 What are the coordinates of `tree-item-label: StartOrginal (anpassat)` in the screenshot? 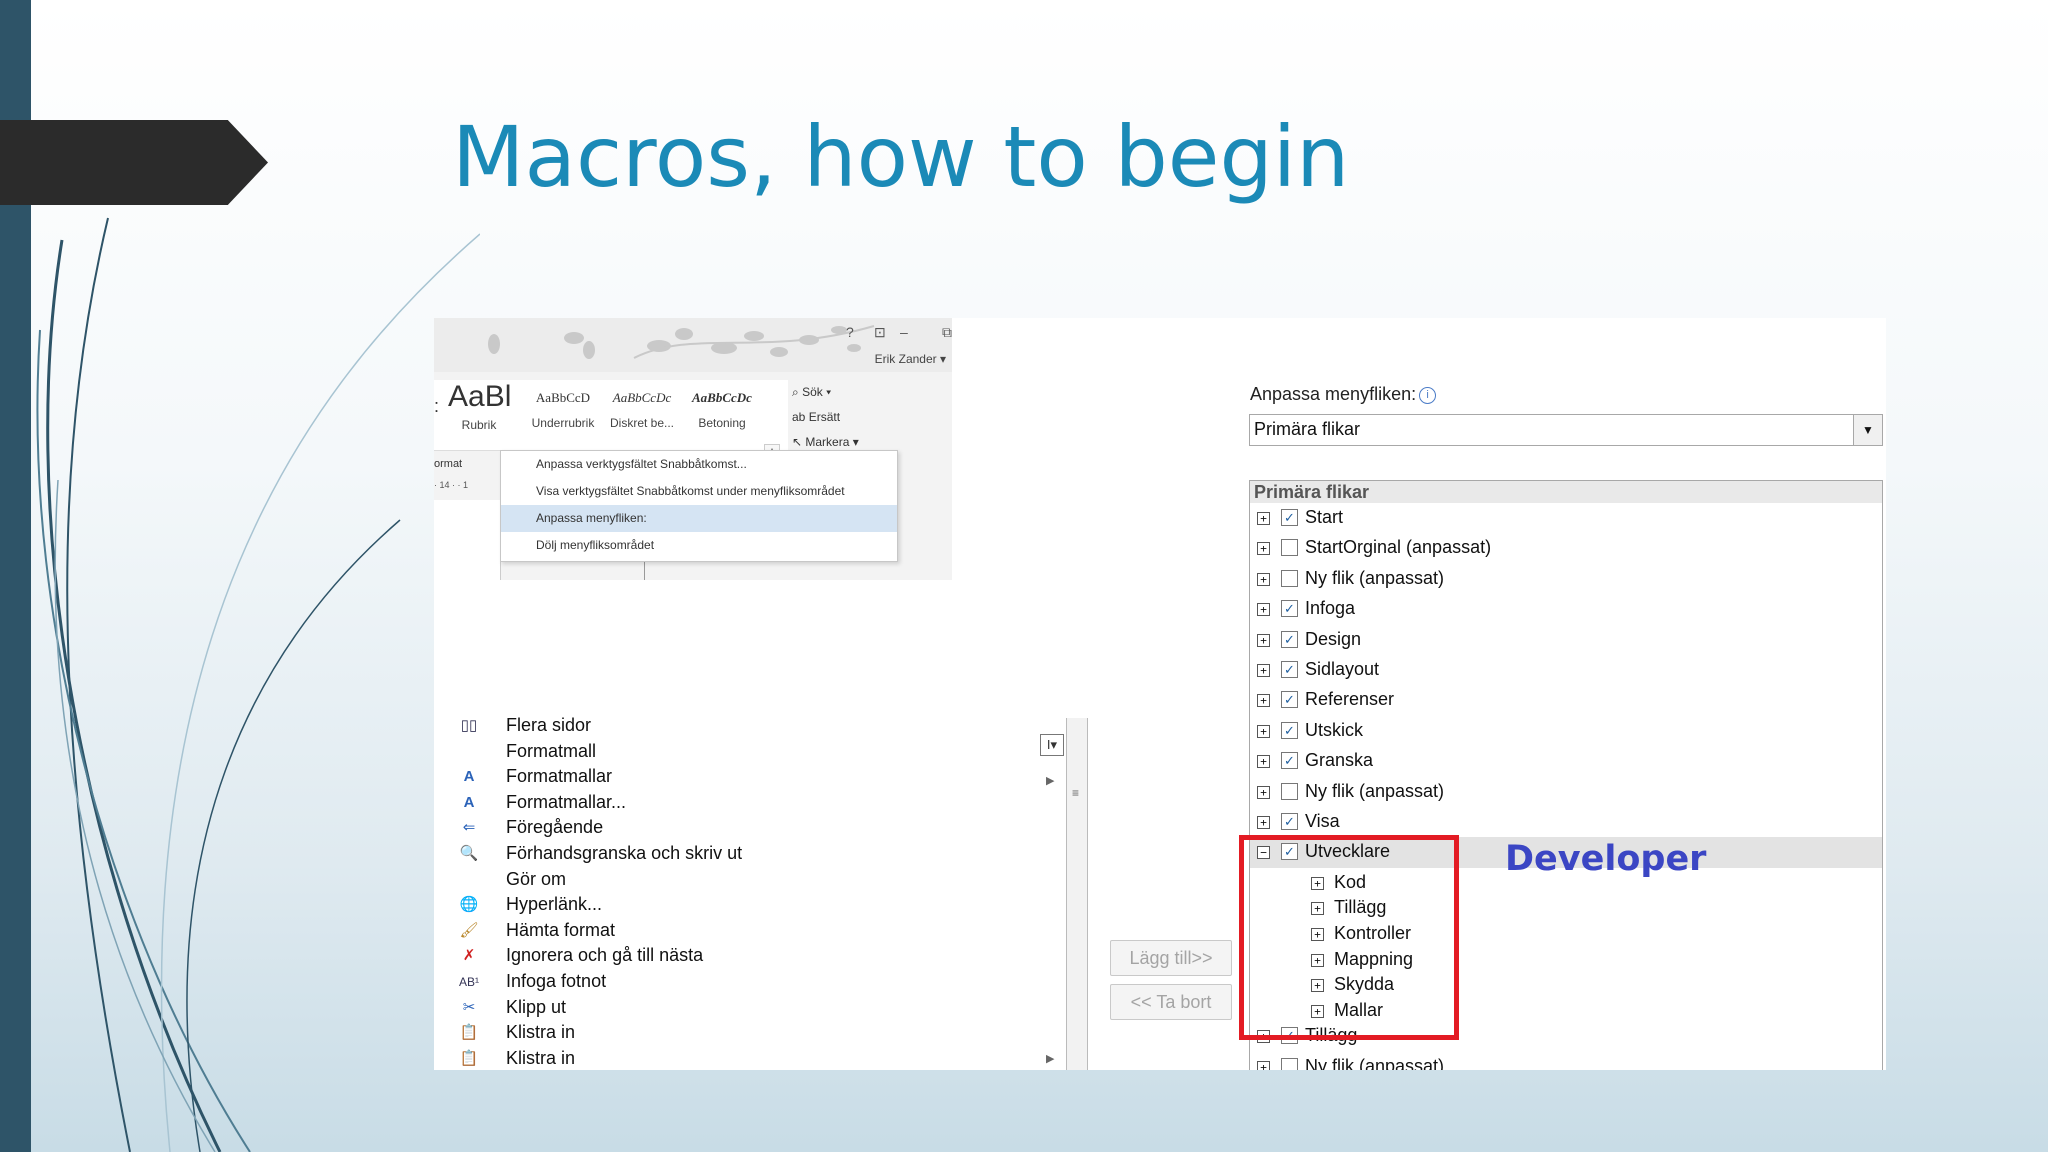 It's located at (1398, 547).